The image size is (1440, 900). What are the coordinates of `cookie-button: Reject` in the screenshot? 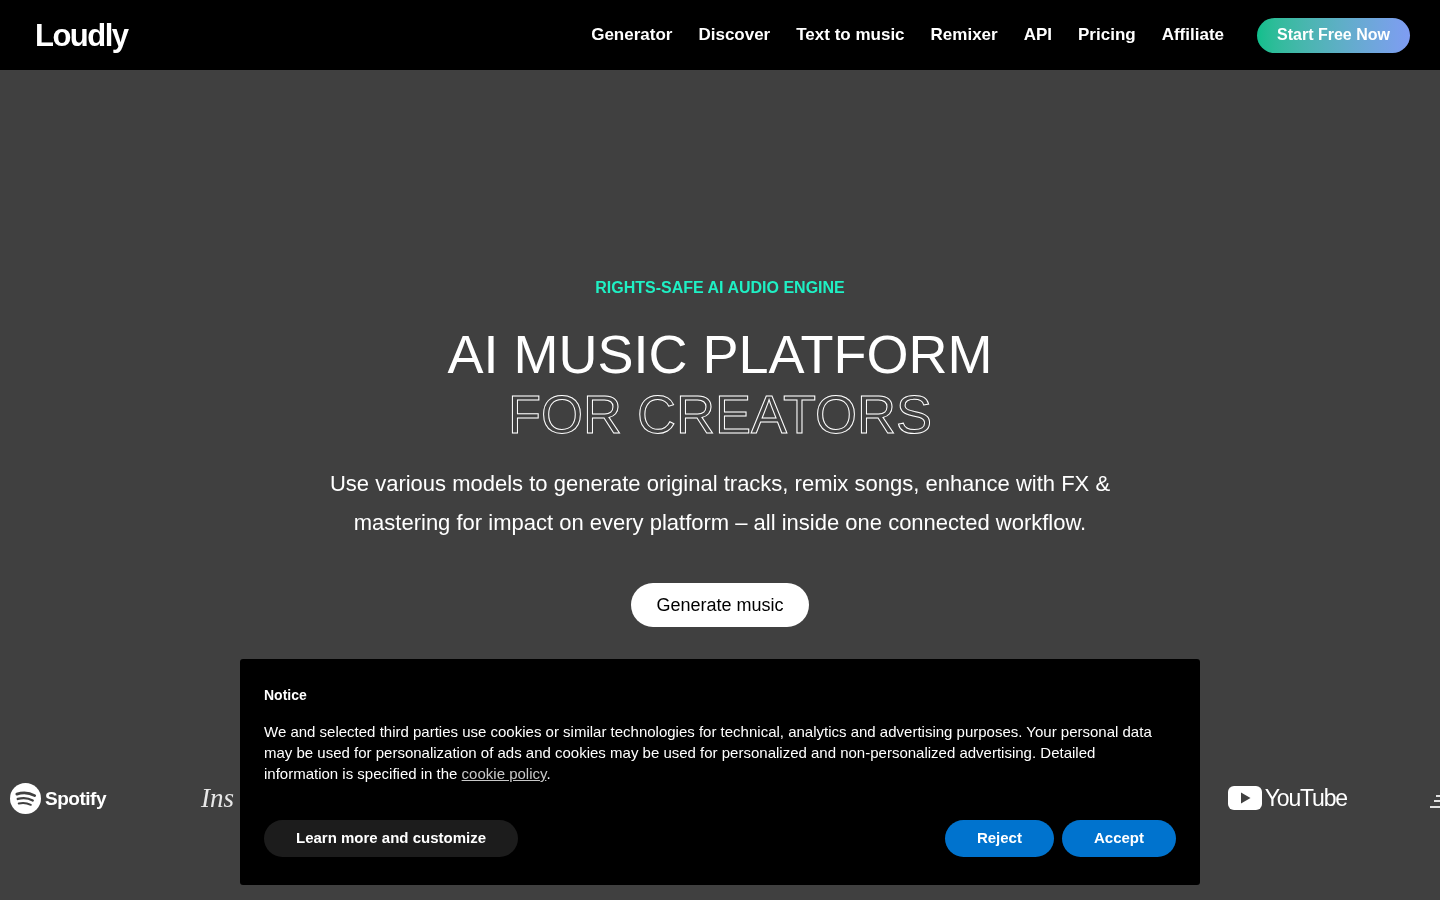 It's located at (999, 838).